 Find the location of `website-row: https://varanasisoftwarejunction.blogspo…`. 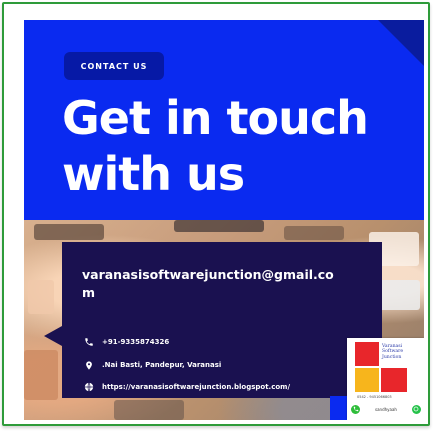

website-row: https://varanasisoftwarejunction.blogspo… is located at coordinates (186, 387).